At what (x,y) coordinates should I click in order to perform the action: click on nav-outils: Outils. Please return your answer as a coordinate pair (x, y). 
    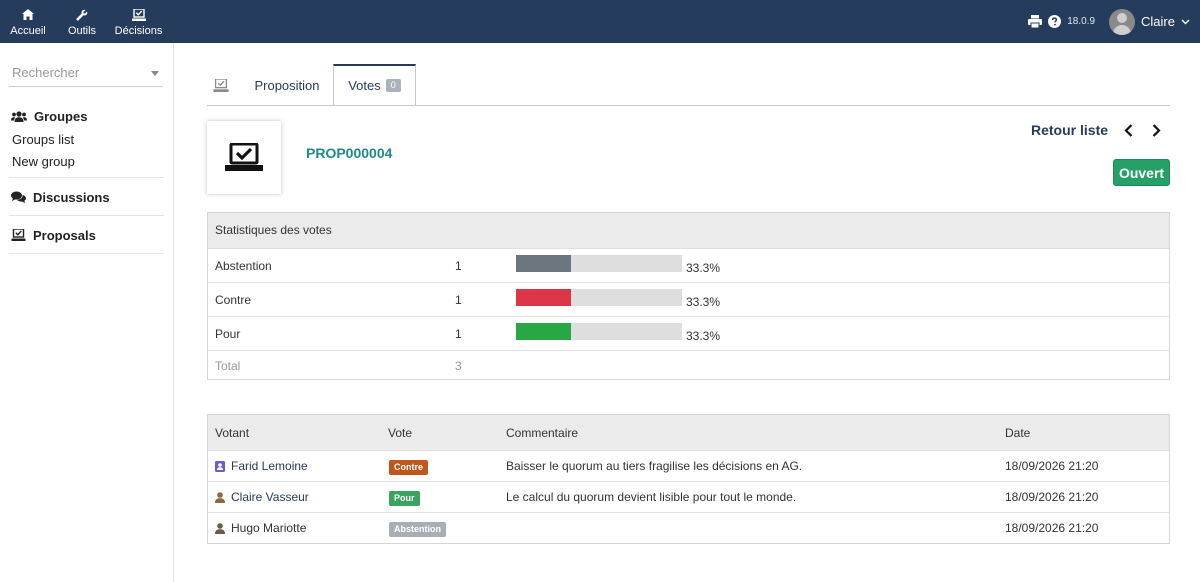
    Looking at the image, I should click on (82, 21).